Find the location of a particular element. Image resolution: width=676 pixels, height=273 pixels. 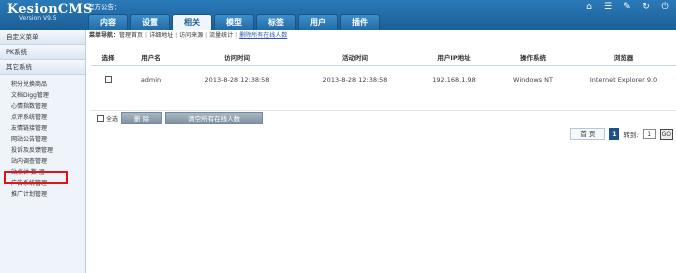

go-button: GO is located at coordinates (666, 134).